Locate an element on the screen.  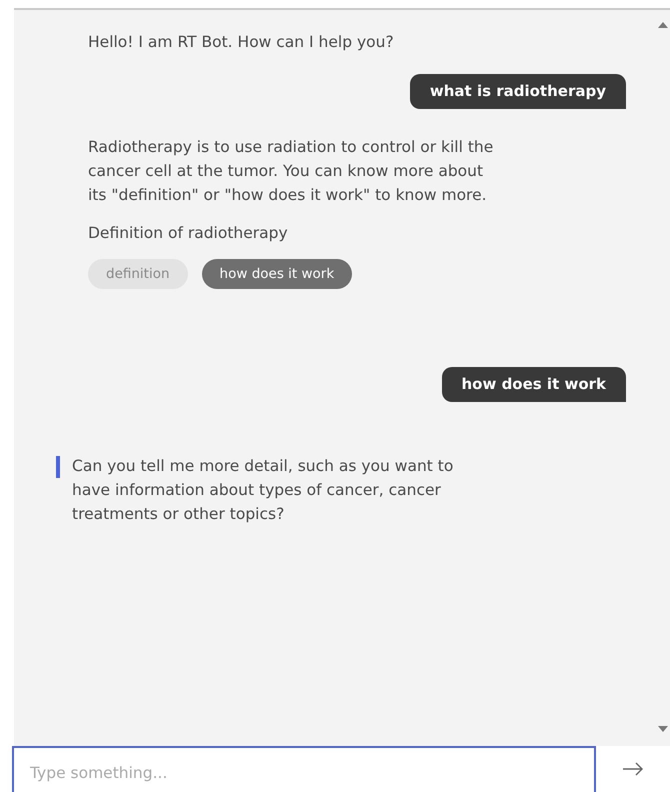
bot-message: Can you tell me more detail, such as you want to have information about types of cancer, cancer treatments or other topics? is located at coordinates (263, 490).